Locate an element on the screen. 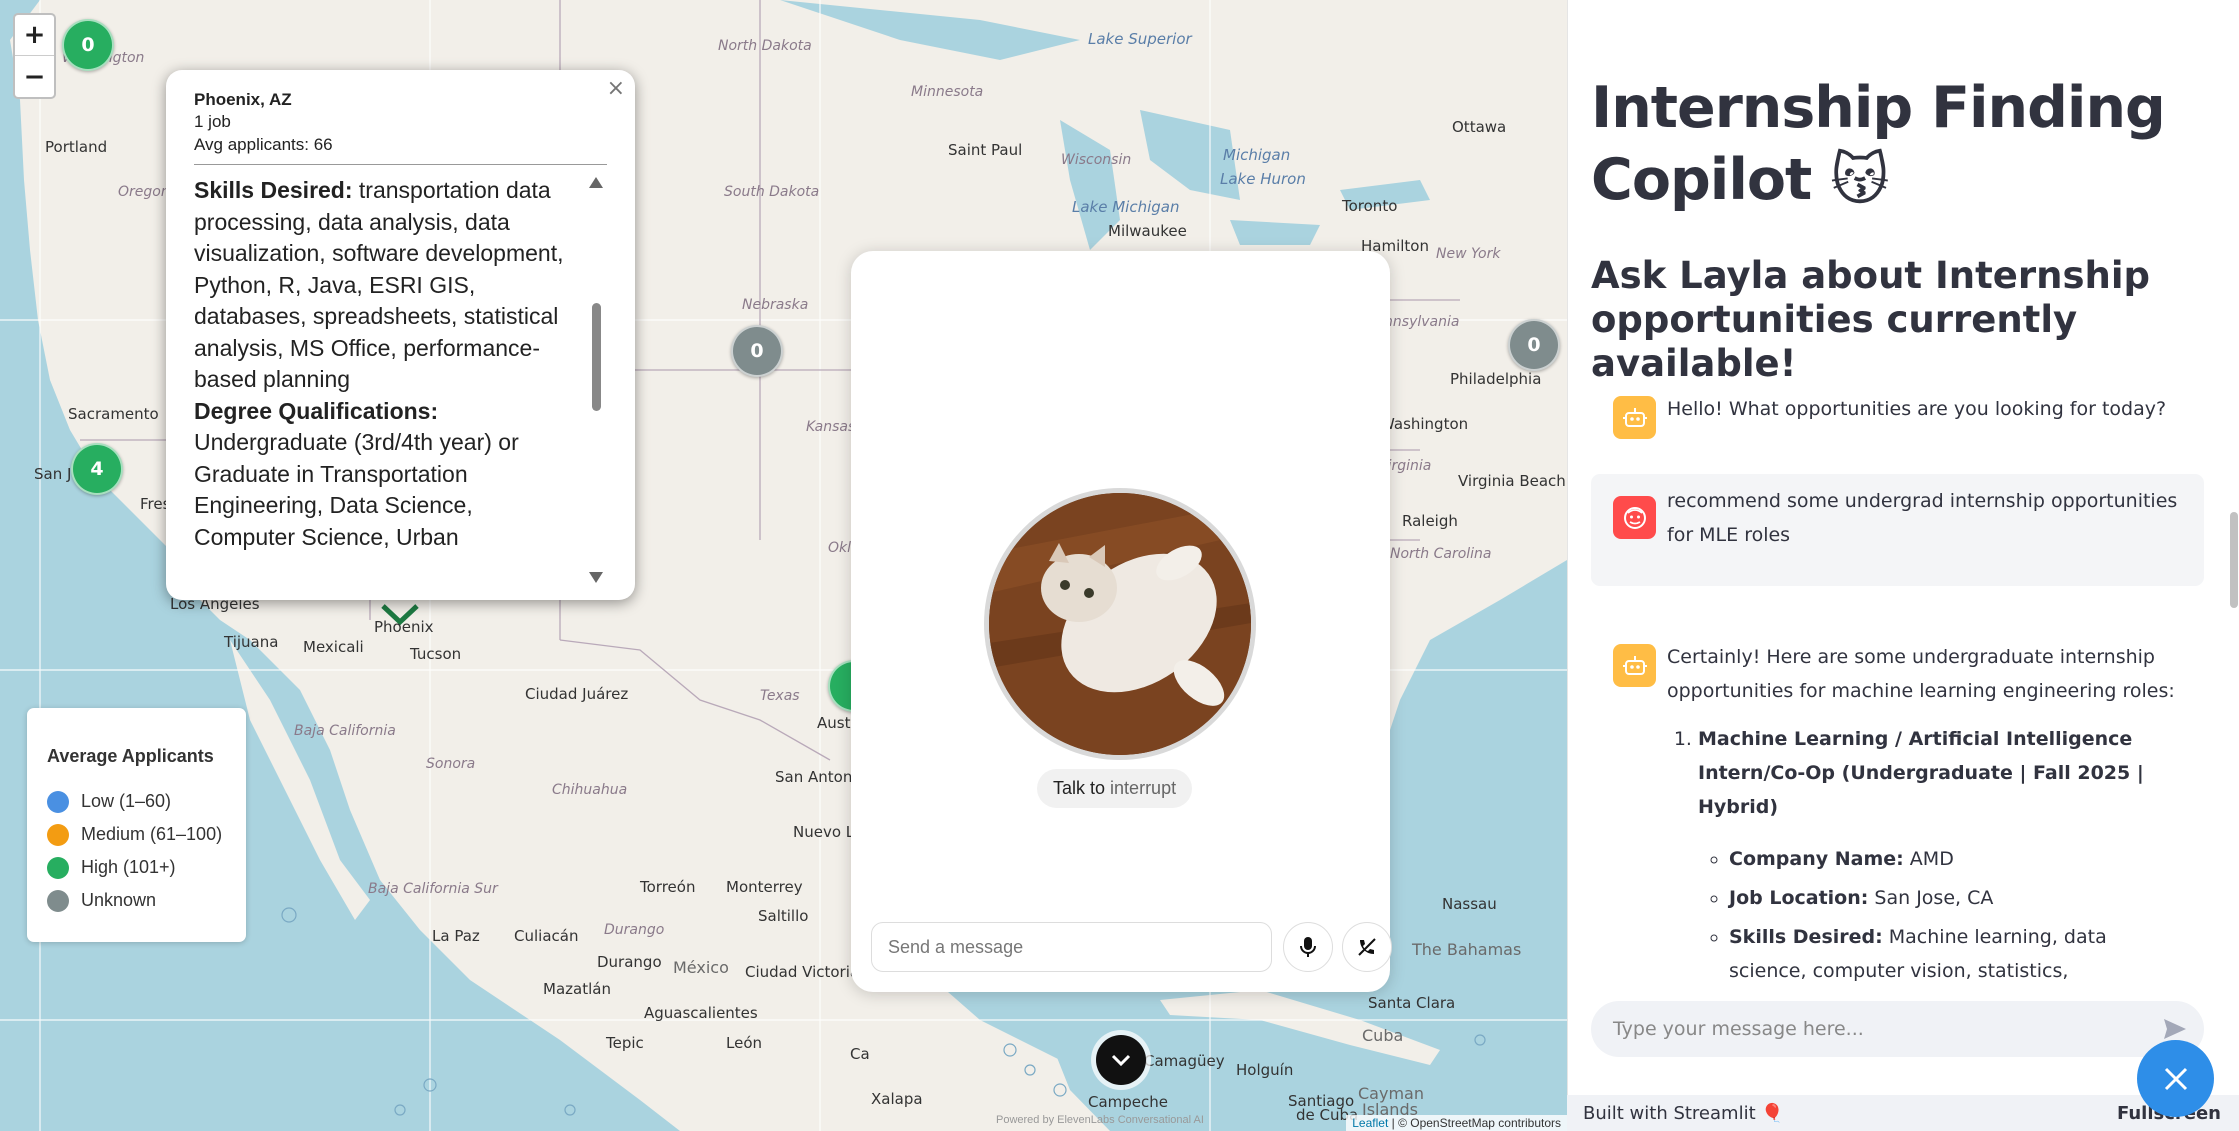 This screenshot has width=2239, height=1131. map-place-label: Tijuana is located at coordinates (251, 642).